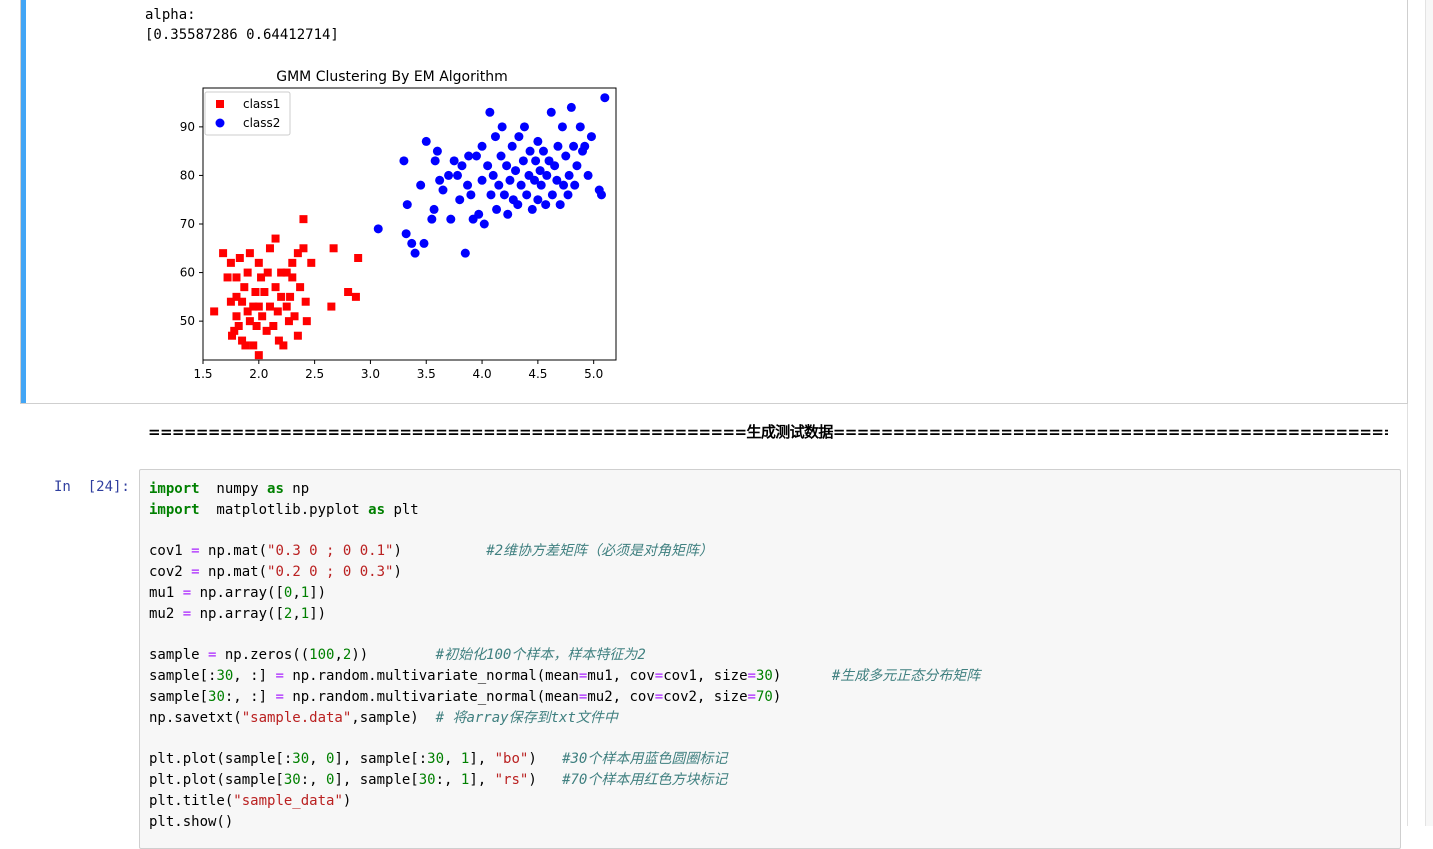  Describe the element at coordinates (216, 780) in the screenshot. I see `code-text: plt.plot(sample[` at that location.